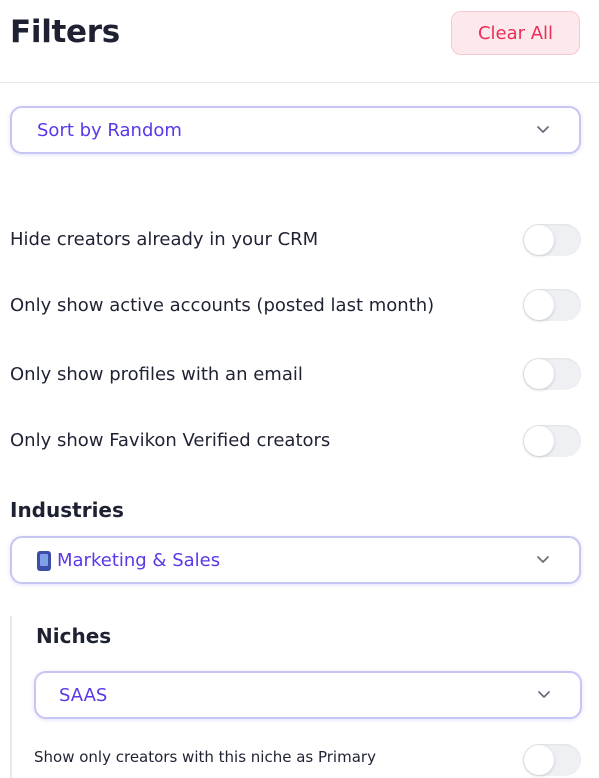  I want to click on clear-all-button: Clear All, so click(515, 33).